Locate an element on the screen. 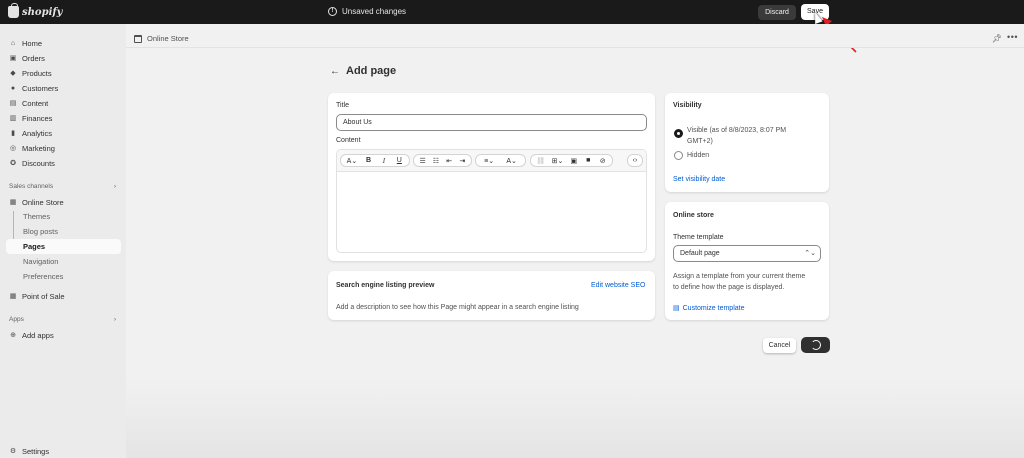 This screenshot has height=458, width=1024. font-style-icon: A⌄ is located at coordinates (352, 161).